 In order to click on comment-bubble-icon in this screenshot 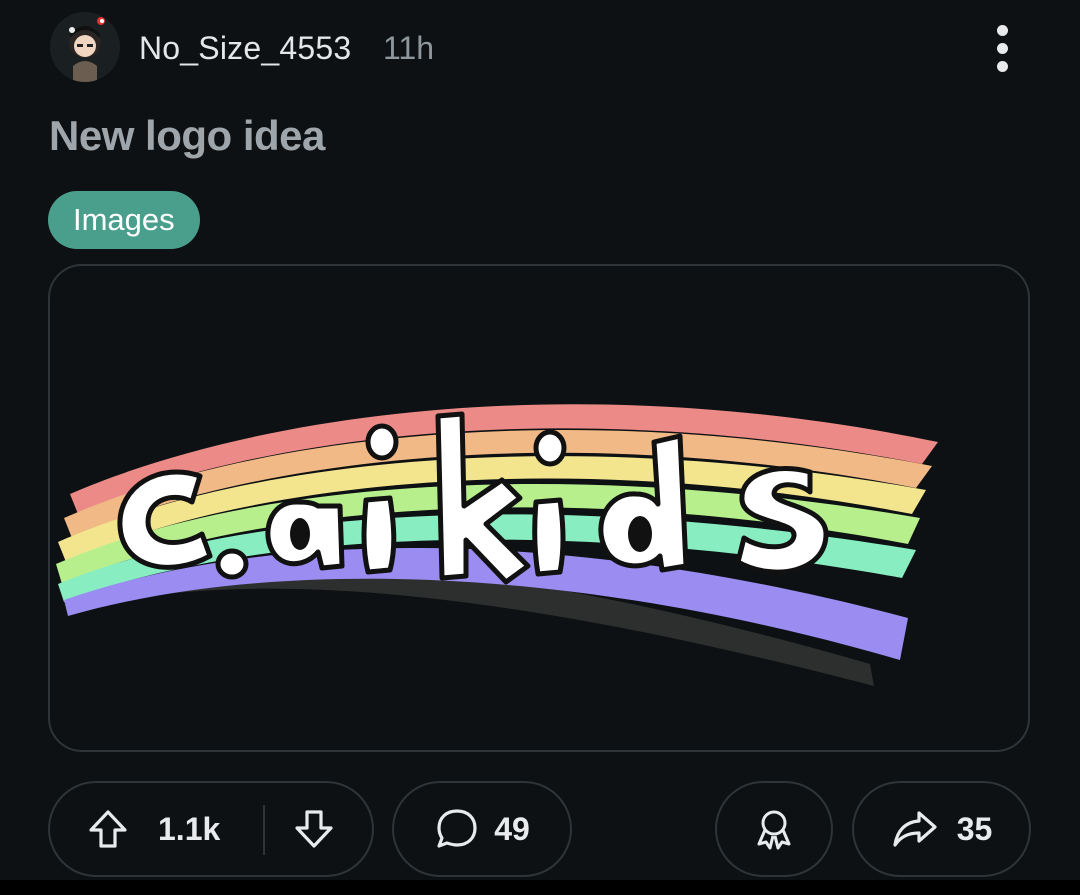, I will do `click(457, 829)`.